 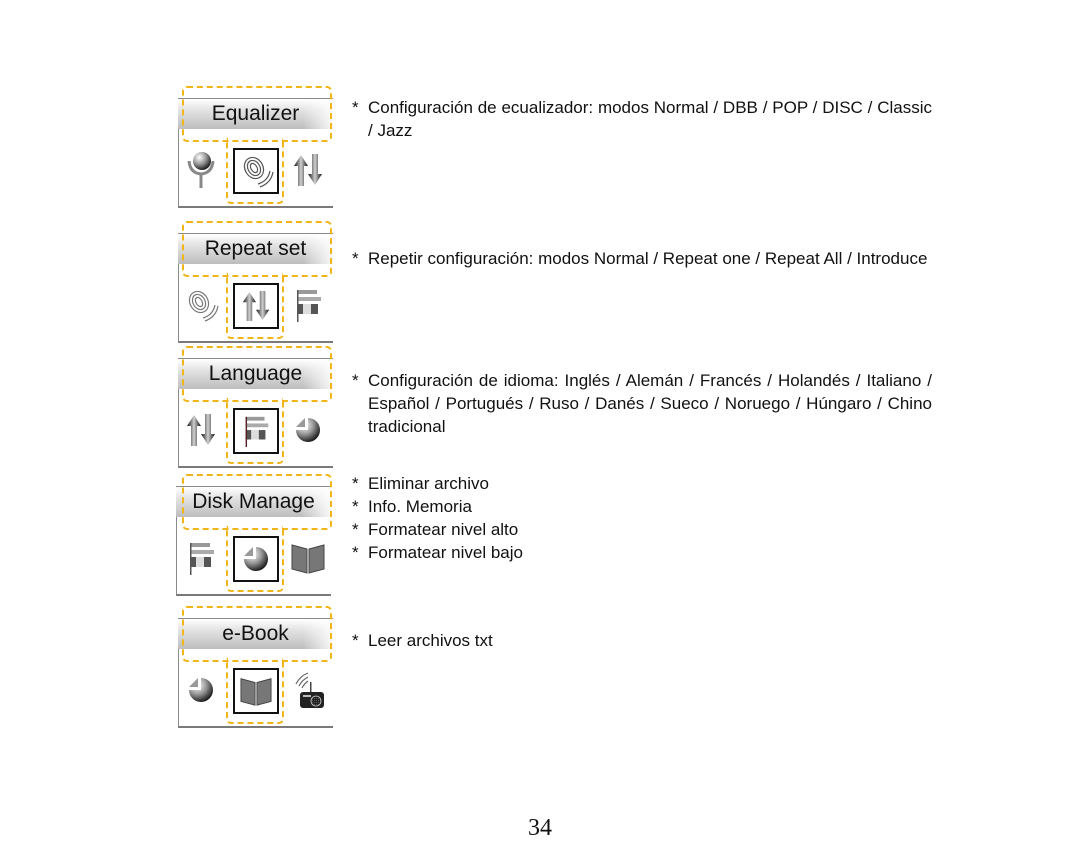 What do you see at coordinates (201, 305) in the screenshot?
I see `equalizer-sound-icon` at bounding box center [201, 305].